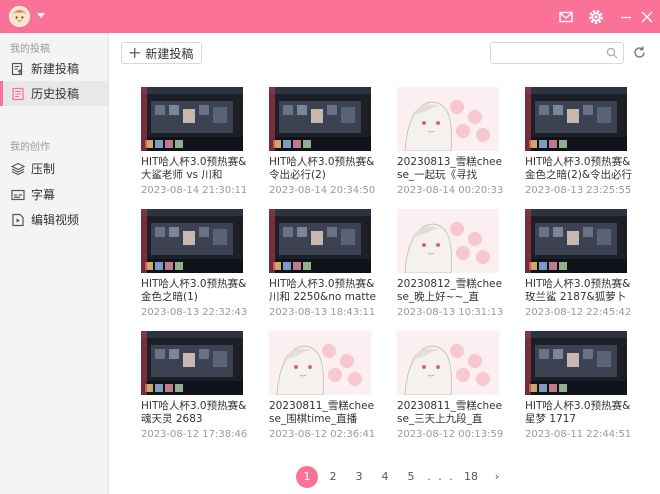 Image resolution: width=660 pixels, height=494 pixels. Describe the element at coordinates (550, 54) in the screenshot. I see `search-input` at that location.